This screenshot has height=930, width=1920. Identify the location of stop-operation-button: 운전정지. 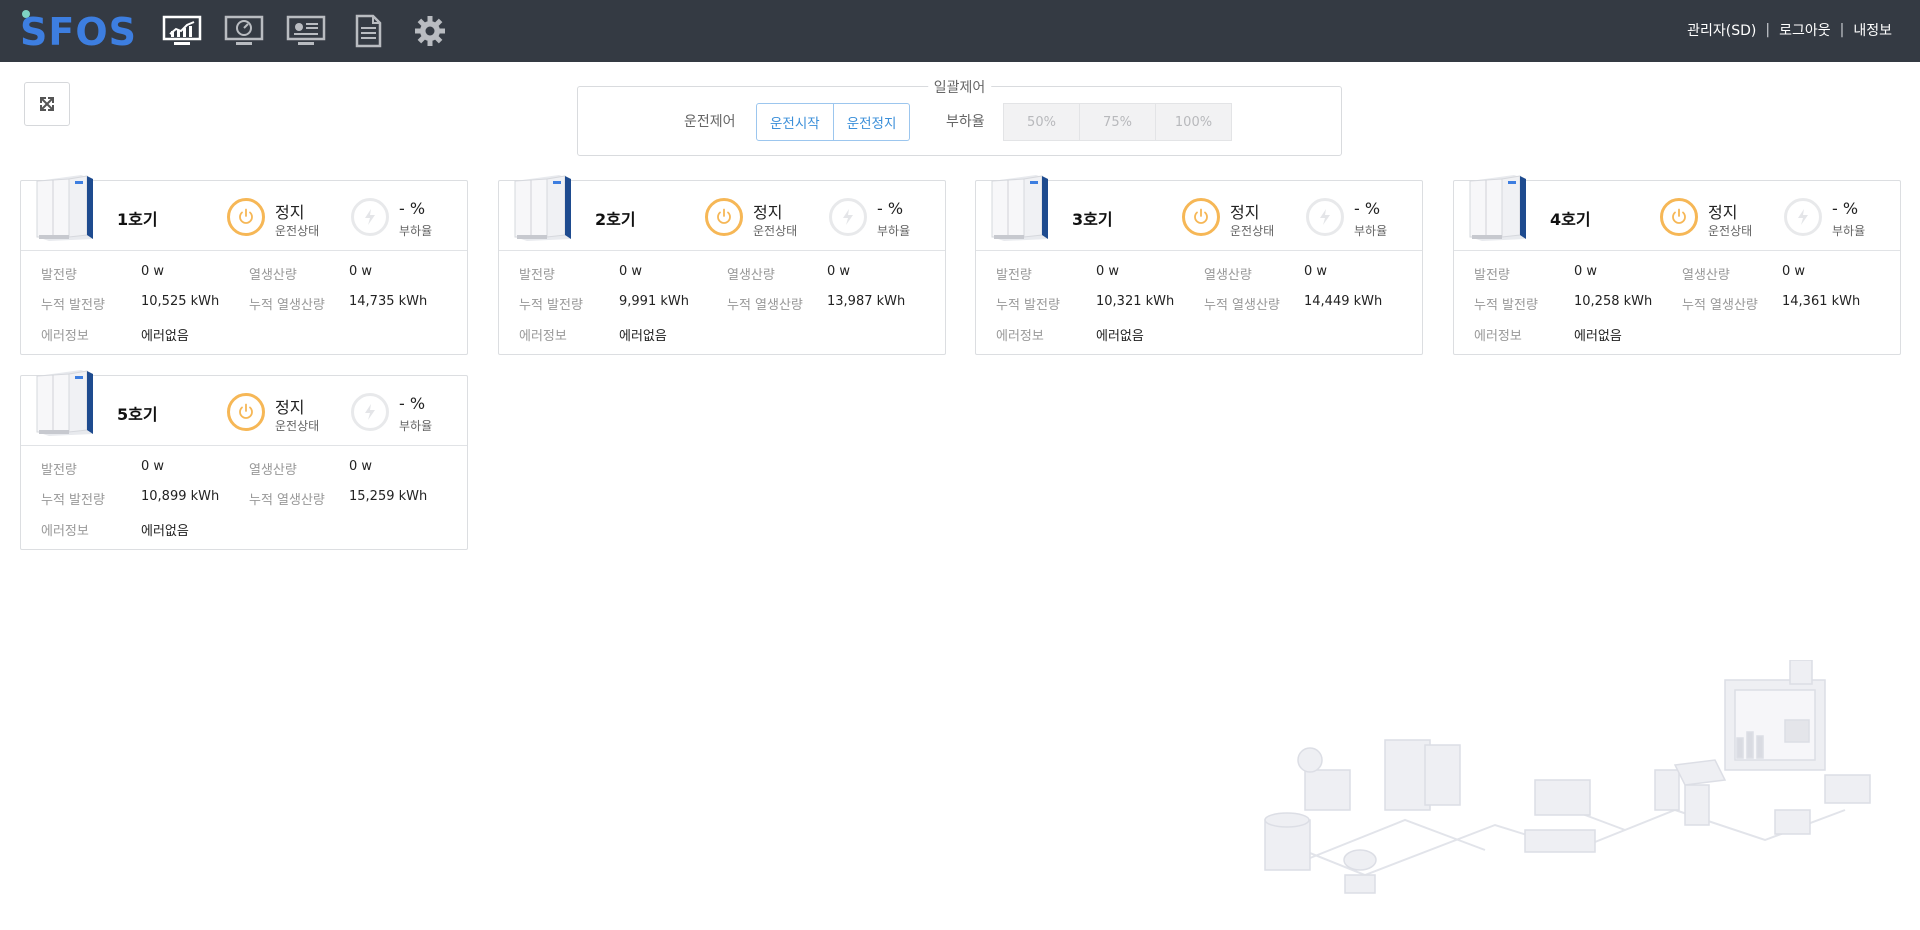
(872, 122).